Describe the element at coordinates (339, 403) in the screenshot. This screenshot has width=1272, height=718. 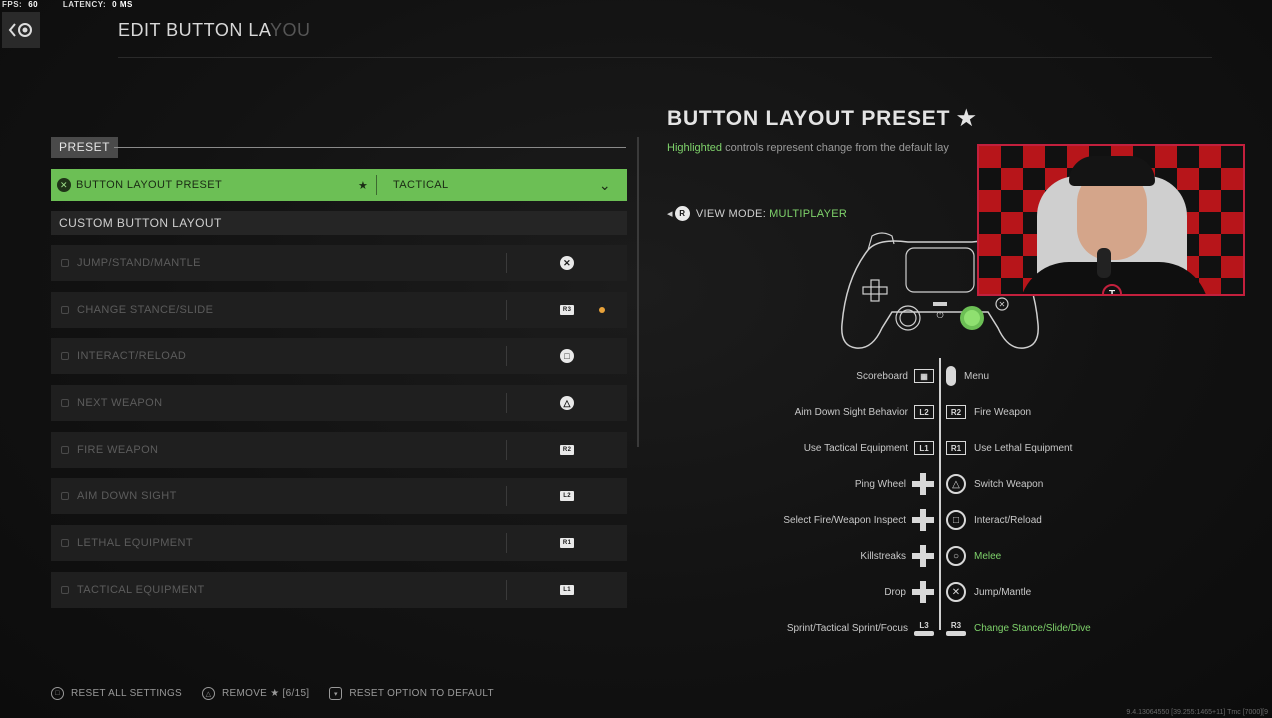
I see `list-item: NEXT WEAPON △` at that location.